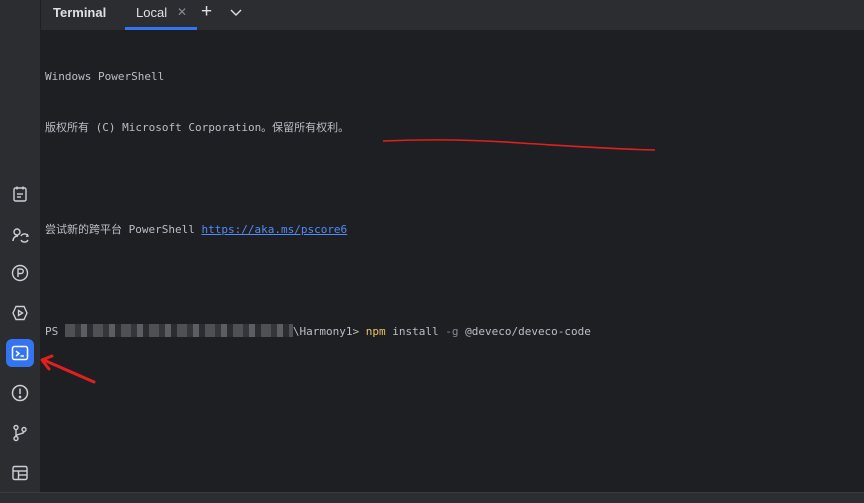  What do you see at coordinates (80, 12) in the screenshot?
I see `panel-title: Terminal` at bounding box center [80, 12].